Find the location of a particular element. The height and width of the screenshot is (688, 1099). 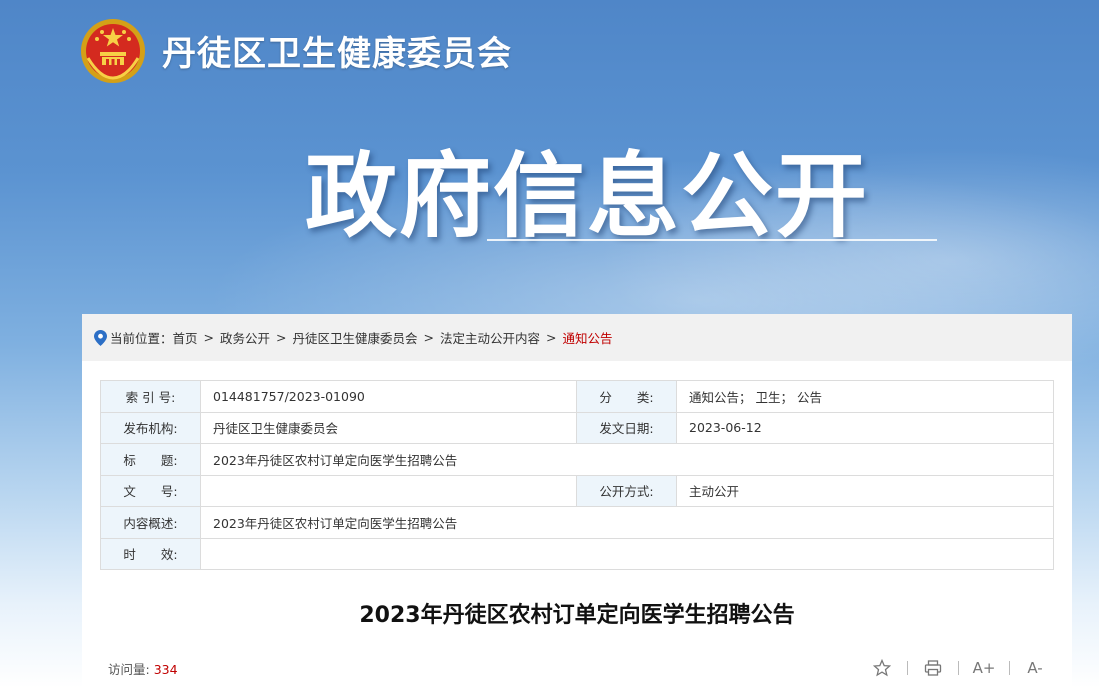

index-value: 014481757/2023-01090 is located at coordinates (388, 396).